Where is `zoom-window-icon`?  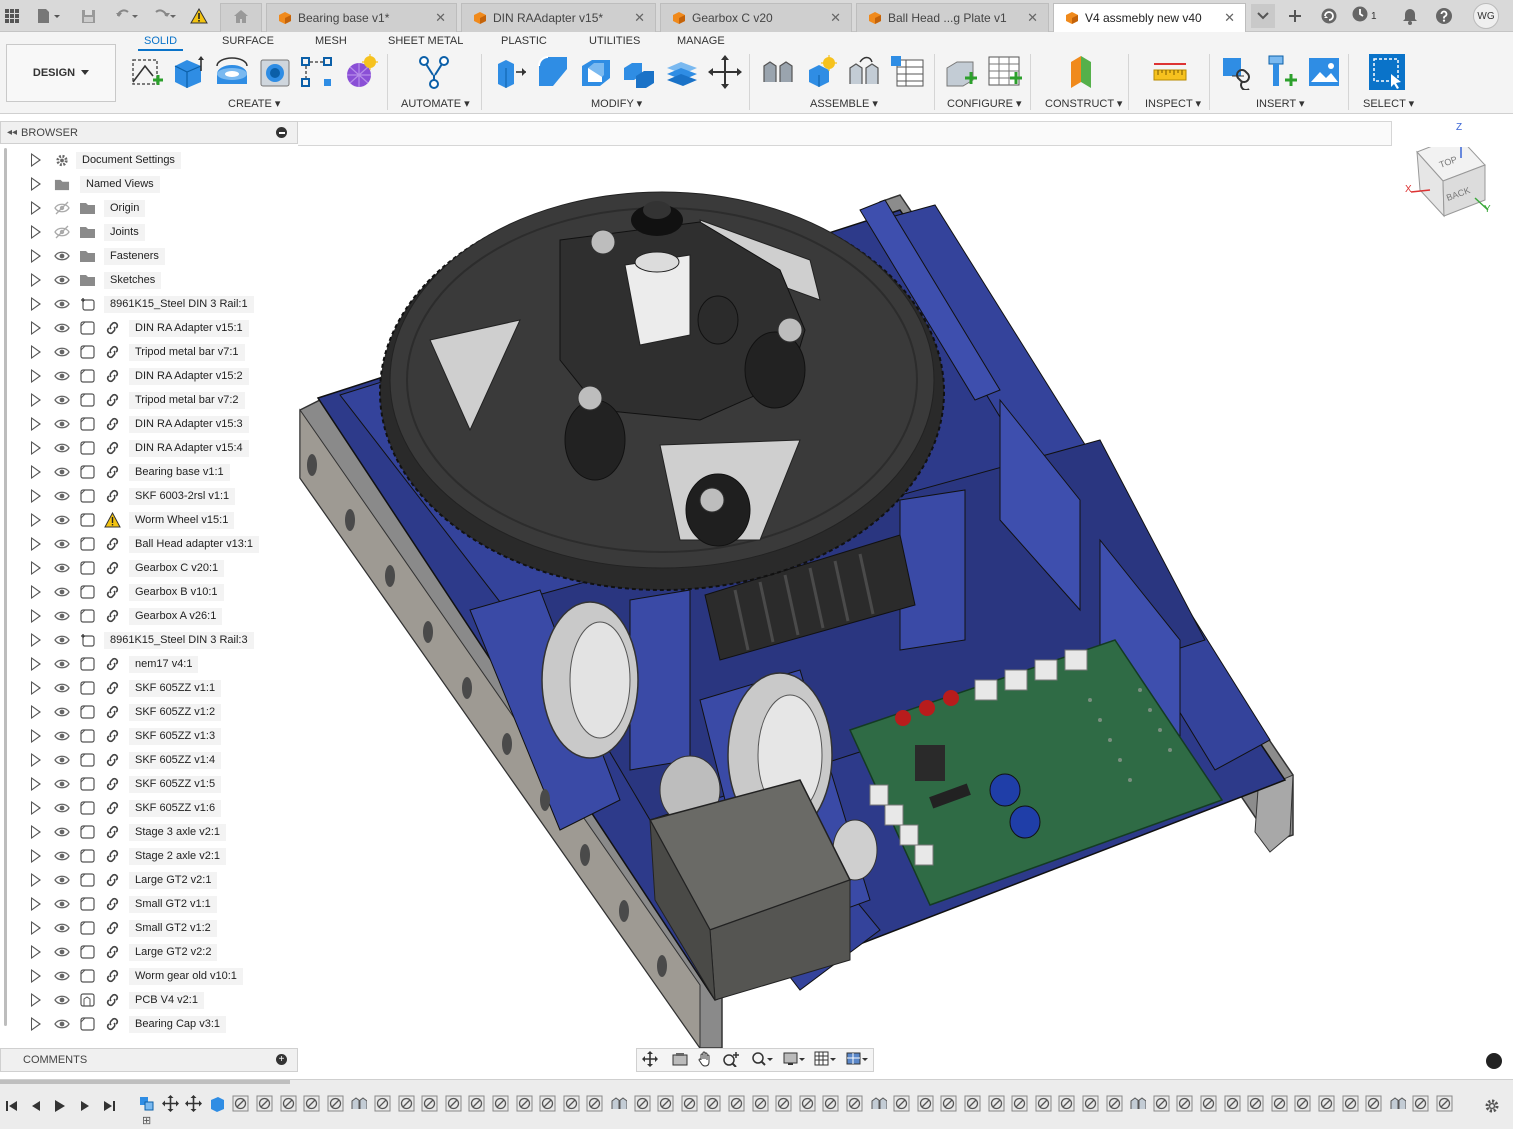
zoom-window-icon is located at coordinates (762, 1060).